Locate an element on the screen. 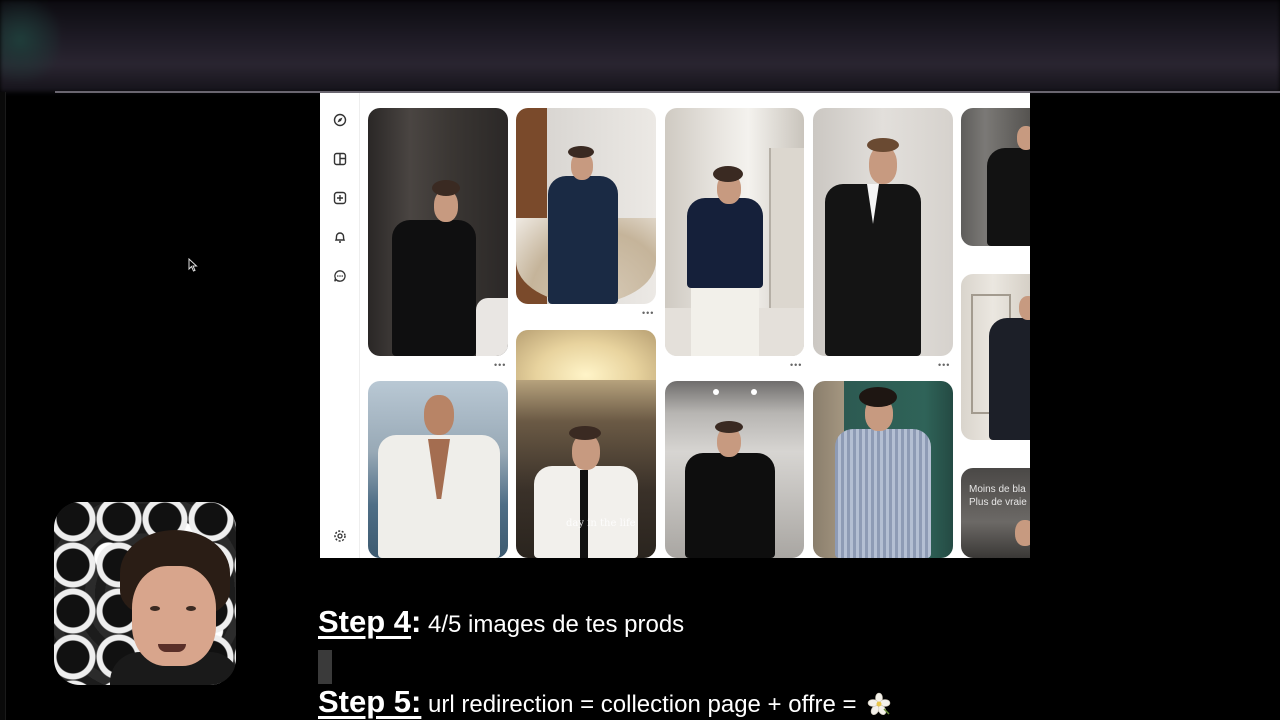  corner-glow is located at coordinates (30, 45).